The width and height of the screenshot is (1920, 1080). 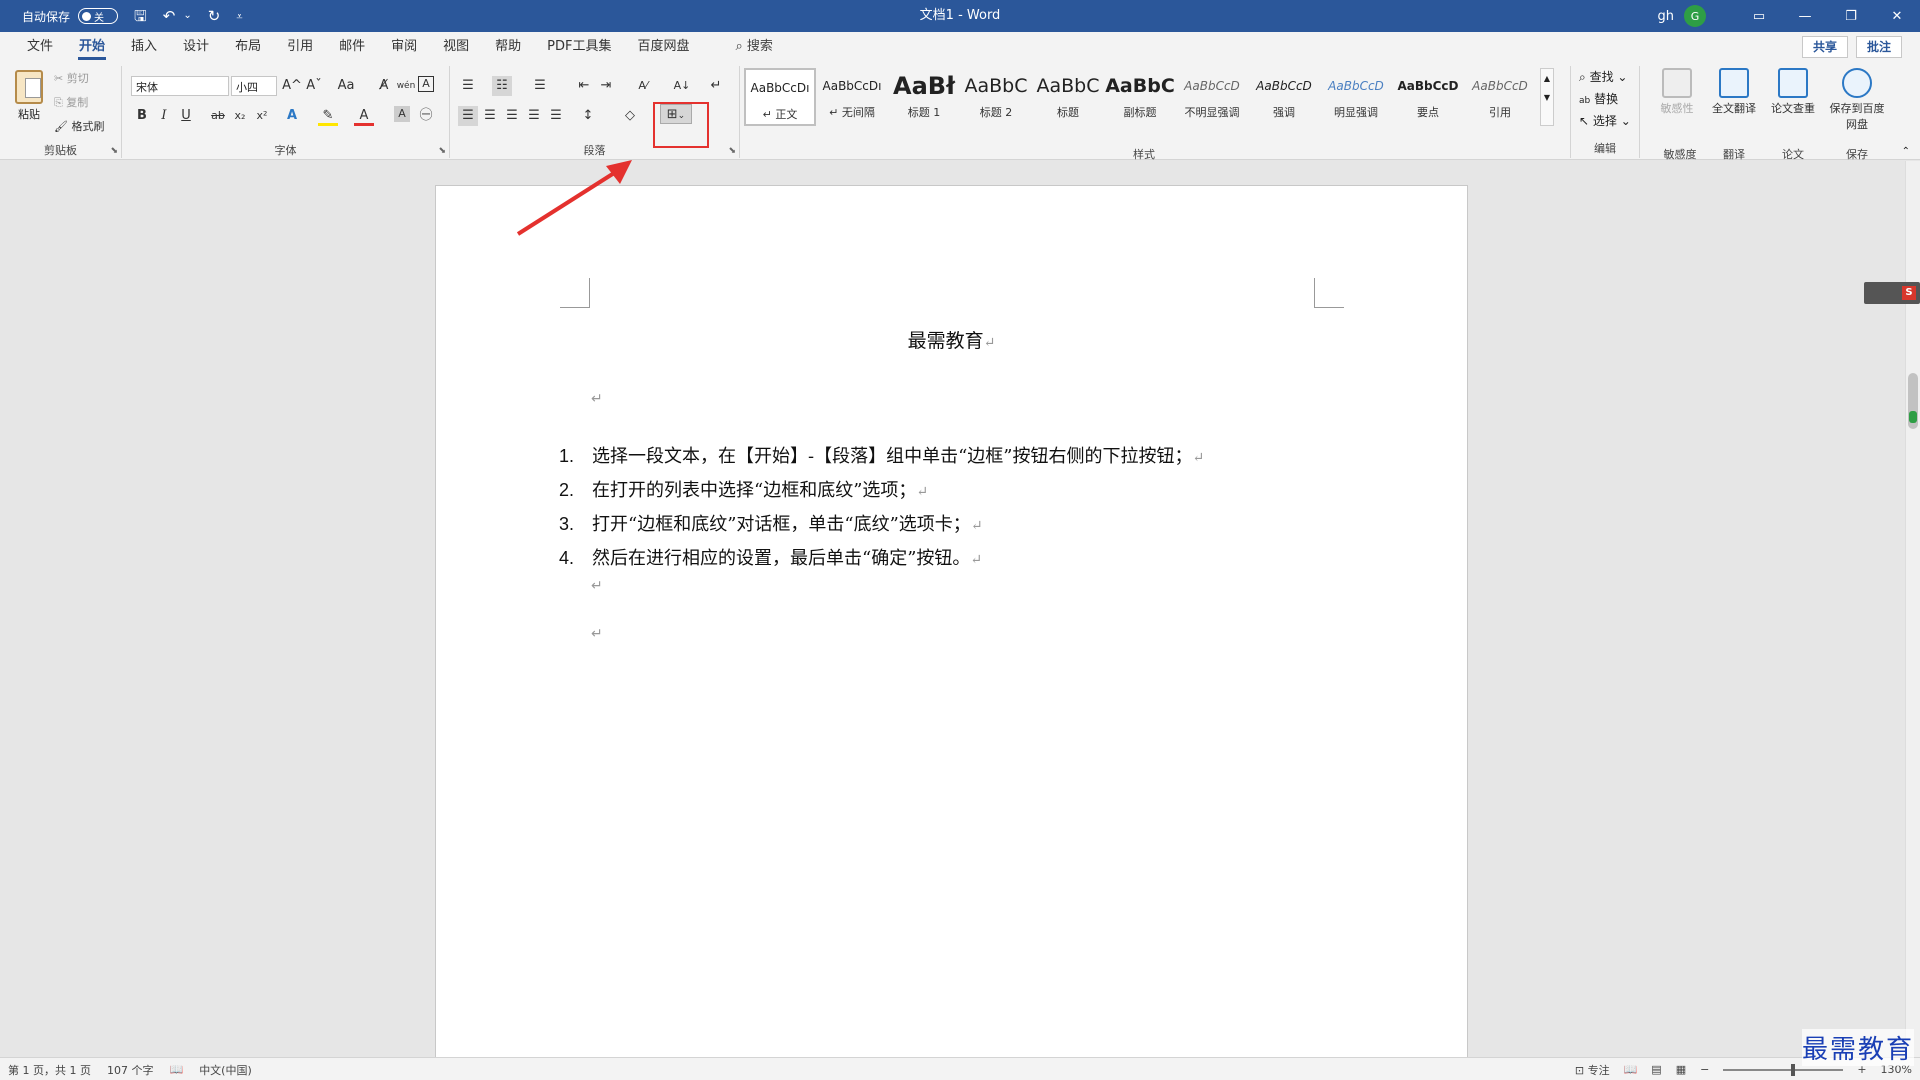 What do you see at coordinates (1793, 1069) in the screenshot?
I see `zoom-knob` at bounding box center [1793, 1069].